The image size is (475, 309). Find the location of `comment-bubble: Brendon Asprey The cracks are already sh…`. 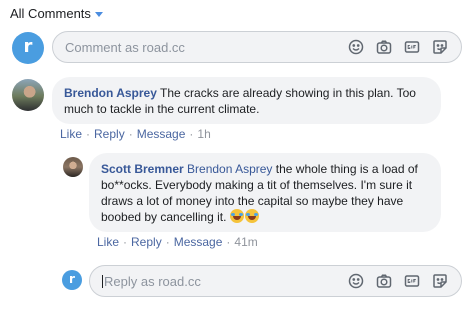

comment-bubble: Brendon Asprey The cracks are already sh… is located at coordinates (246, 100).